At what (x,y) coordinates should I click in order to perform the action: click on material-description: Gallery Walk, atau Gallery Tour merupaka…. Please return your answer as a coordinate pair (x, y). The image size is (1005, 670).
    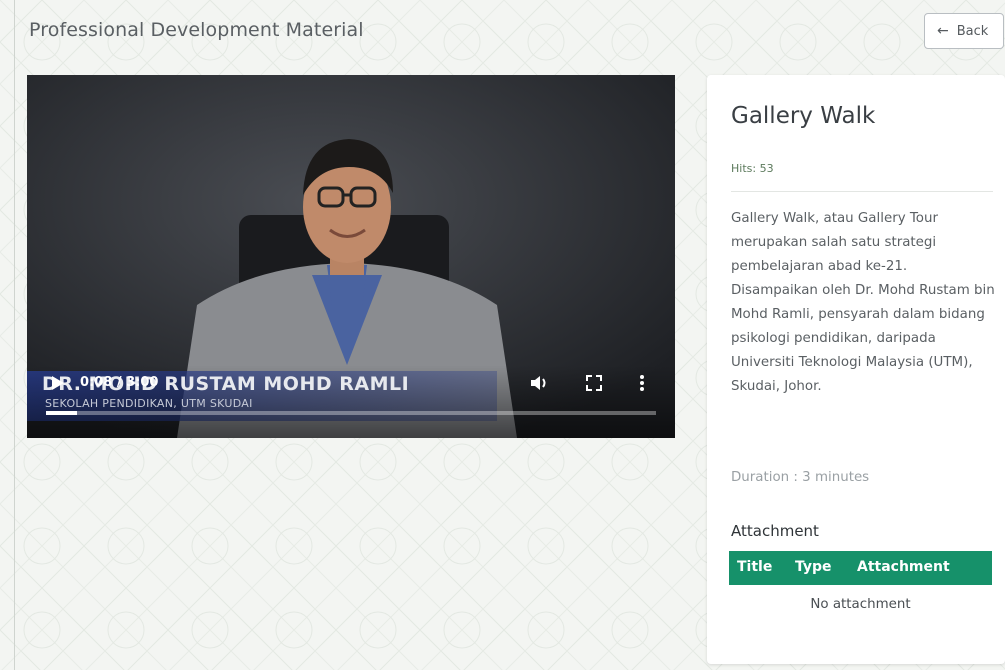
    Looking at the image, I should click on (863, 302).